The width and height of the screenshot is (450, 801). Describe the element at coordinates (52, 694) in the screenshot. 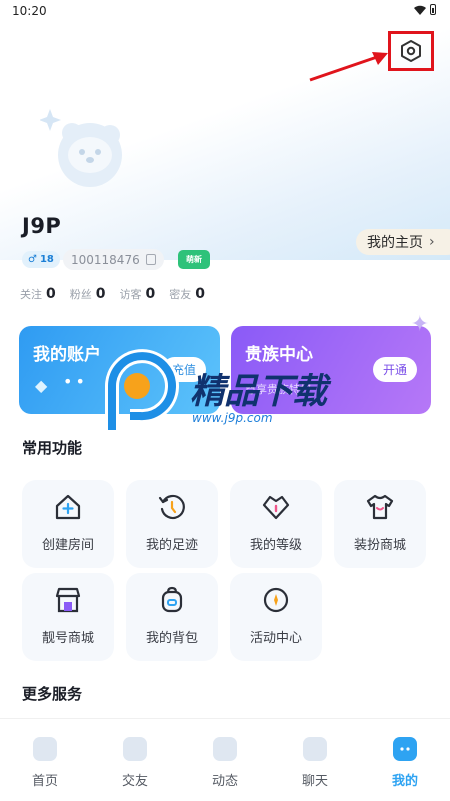

I see `more-services-title: 更多服务` at that location.